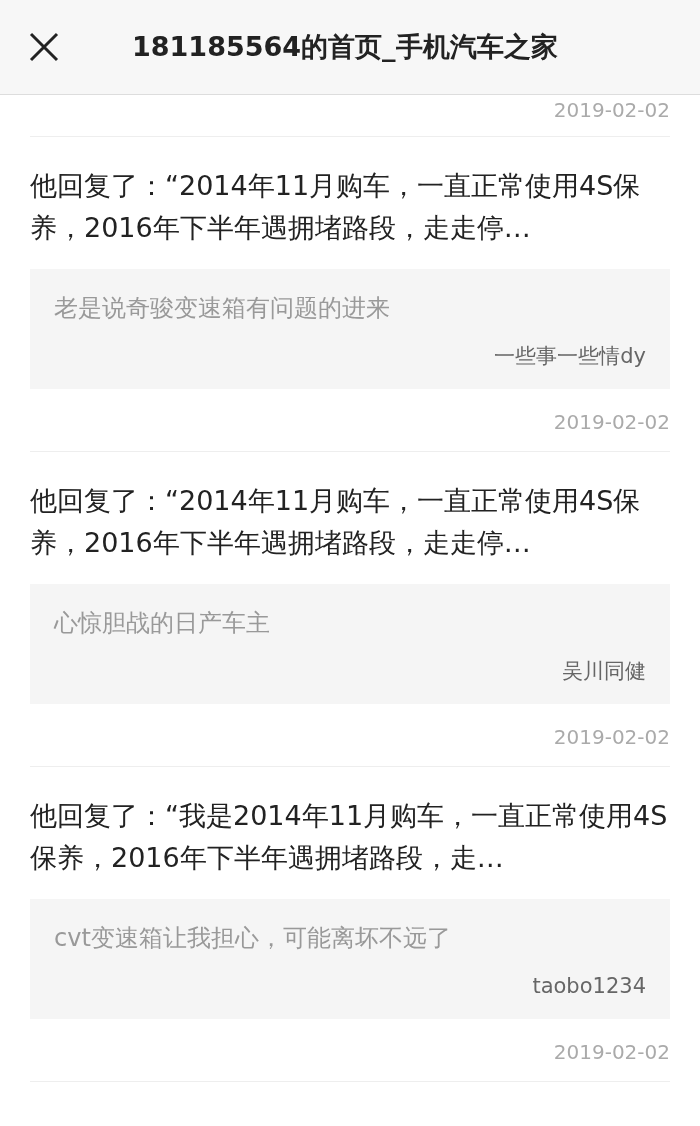 Image resolution: width=700 pixels, height=1126 pixels. Describe the element at coordinates (345, 46) in the screenshot. I see `page-title: 181185564的首页_手机汽车之家` at that location.